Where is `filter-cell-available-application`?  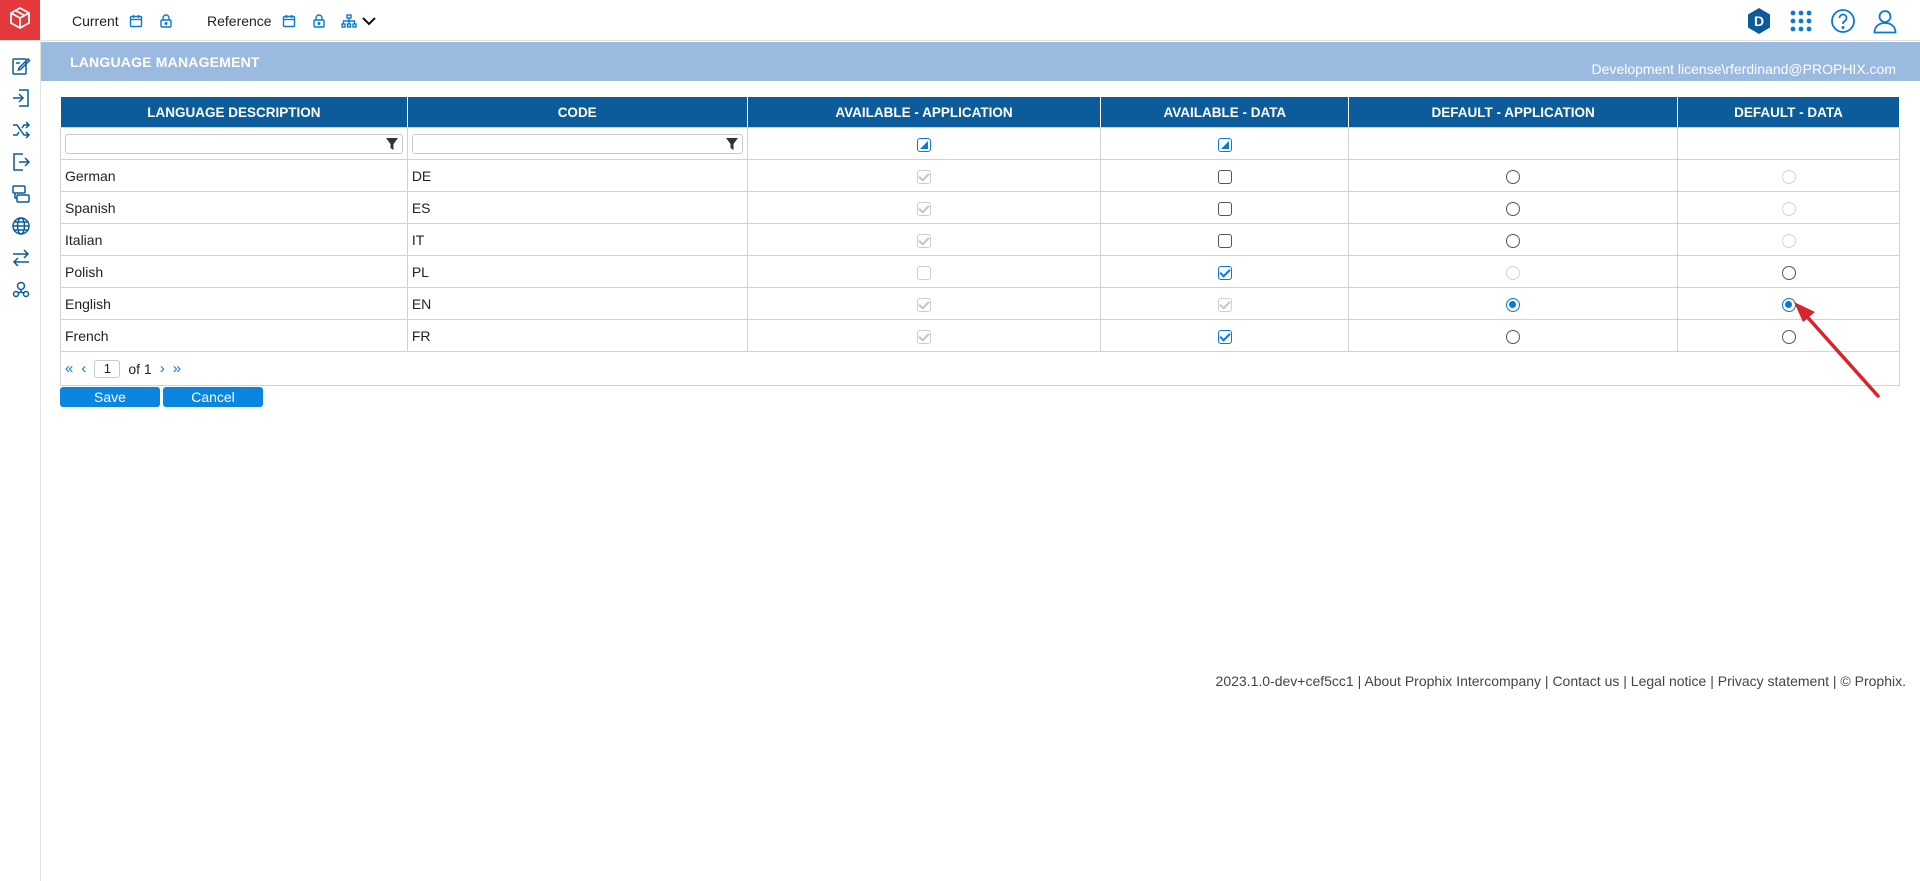
filter-cell-available-application is located at coordinates (924, 143).